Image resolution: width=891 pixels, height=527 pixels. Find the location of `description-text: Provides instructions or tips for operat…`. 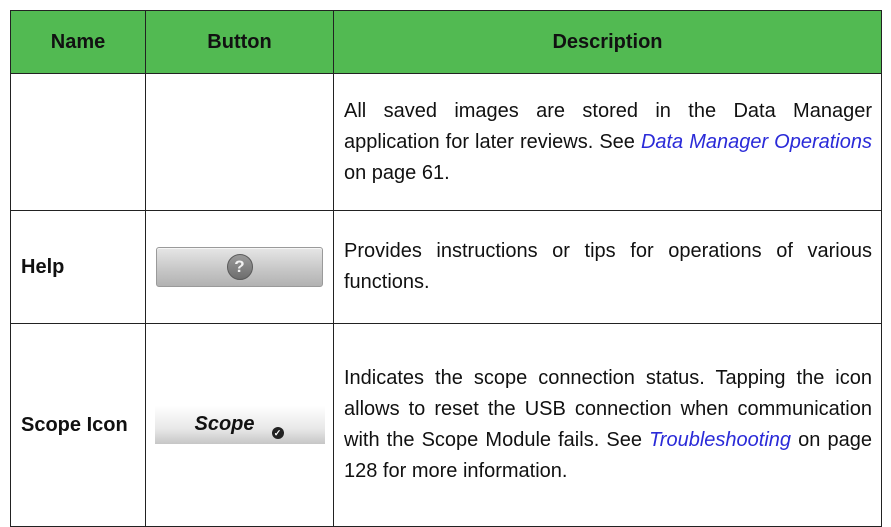

description-text: Provides instructions or tips for operat… is located at coordinates (608, 266).